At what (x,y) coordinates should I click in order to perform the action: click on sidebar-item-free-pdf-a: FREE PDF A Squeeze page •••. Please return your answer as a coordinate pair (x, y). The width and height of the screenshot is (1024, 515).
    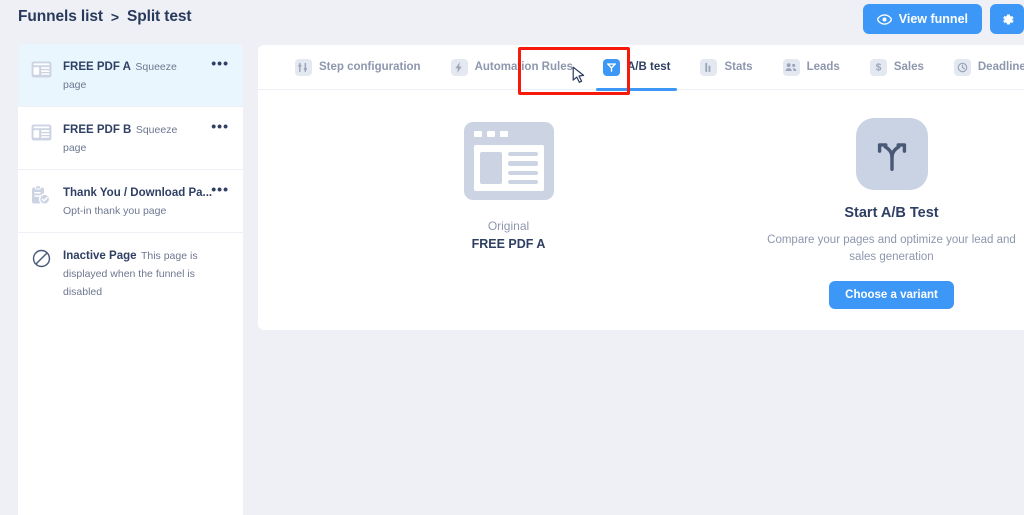
    Looking at the image, I should click on (130, 75).